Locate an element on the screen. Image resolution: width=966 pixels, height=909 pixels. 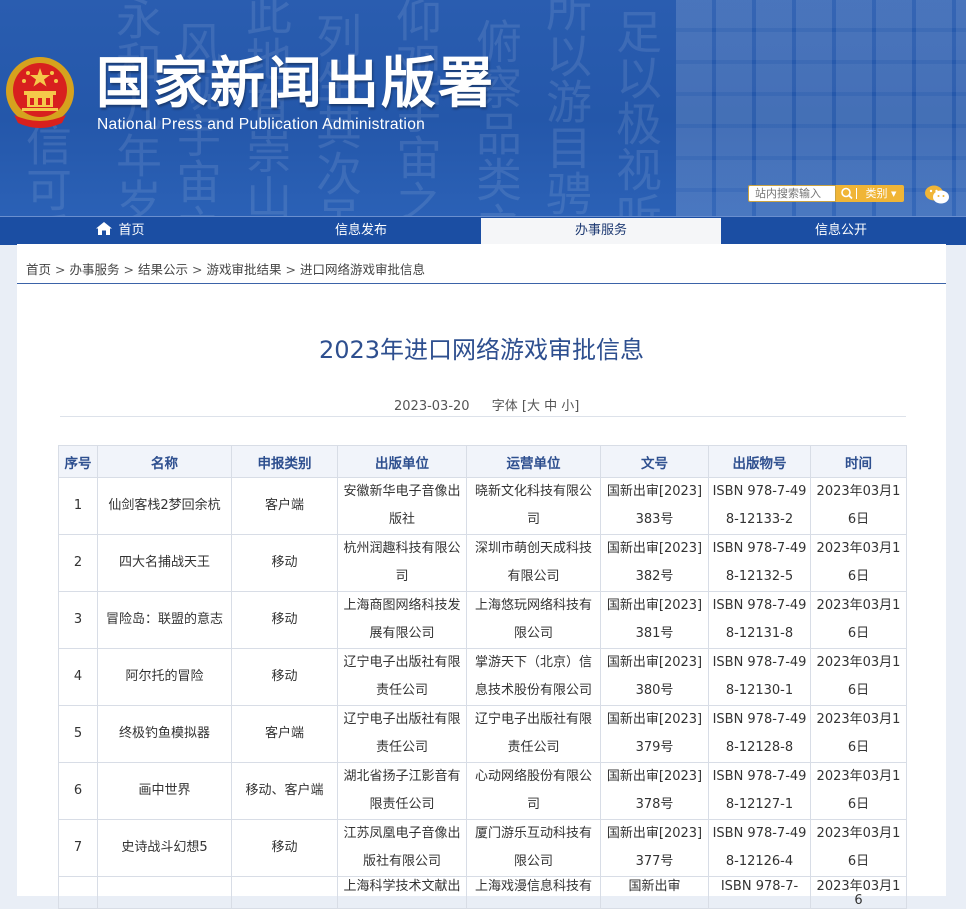
table-cell: 6 is located at coordinates (78, 791).